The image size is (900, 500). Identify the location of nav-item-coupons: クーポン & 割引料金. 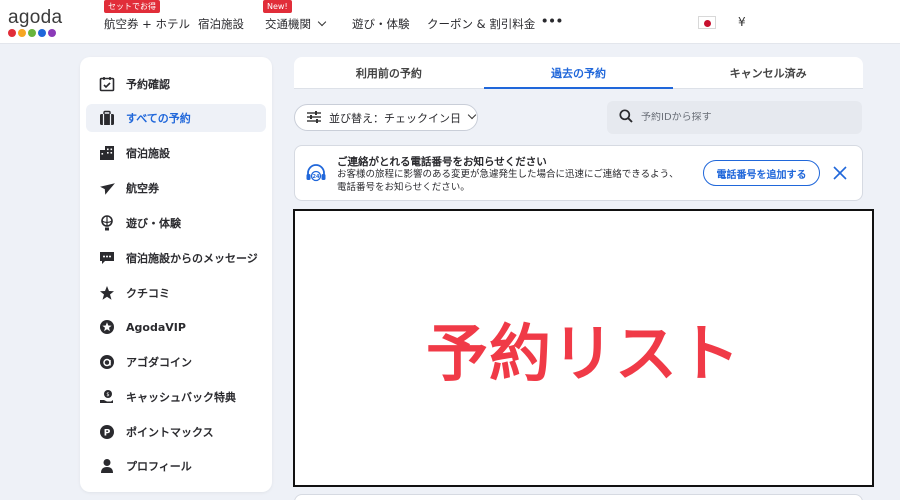
(481, 24).